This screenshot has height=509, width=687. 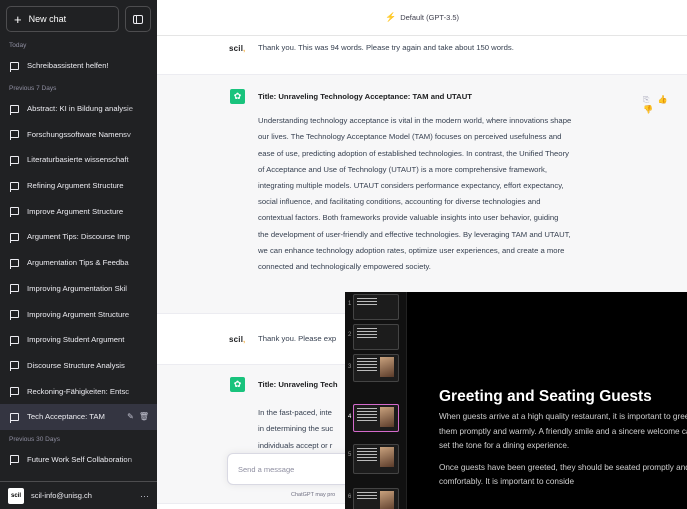 What do you see at coordinates (78, 66) in the screenshot?
I see `conversation-item: Schreibassistent helfen!` at bounding box center [78, 66].